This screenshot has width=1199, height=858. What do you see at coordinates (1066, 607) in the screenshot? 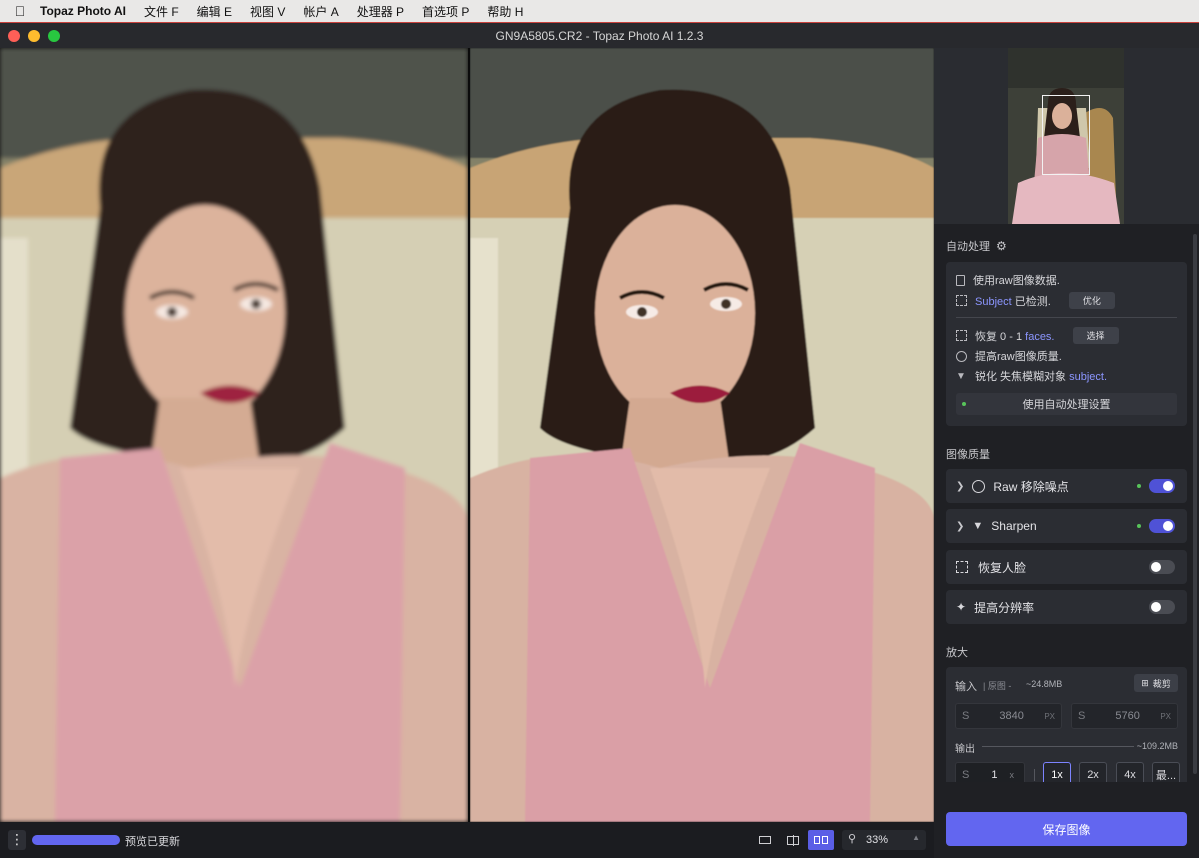
I see `filter-upscale: ✦ 提高分辨率` at bounding box center [1066, 607].